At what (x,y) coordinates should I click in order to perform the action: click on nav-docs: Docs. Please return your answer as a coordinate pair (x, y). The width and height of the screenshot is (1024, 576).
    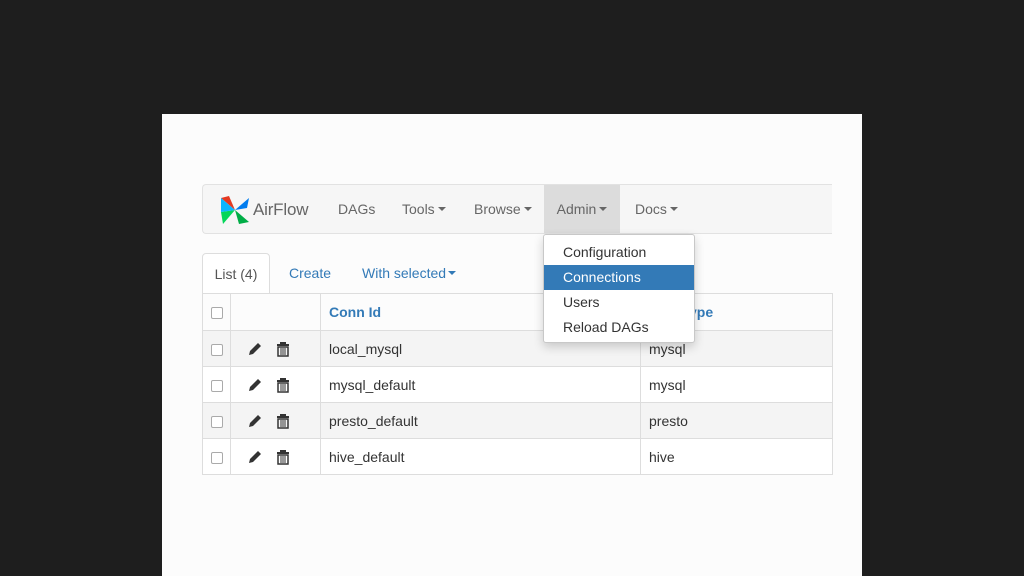
    Looking at the image, I should click on (656, 209).